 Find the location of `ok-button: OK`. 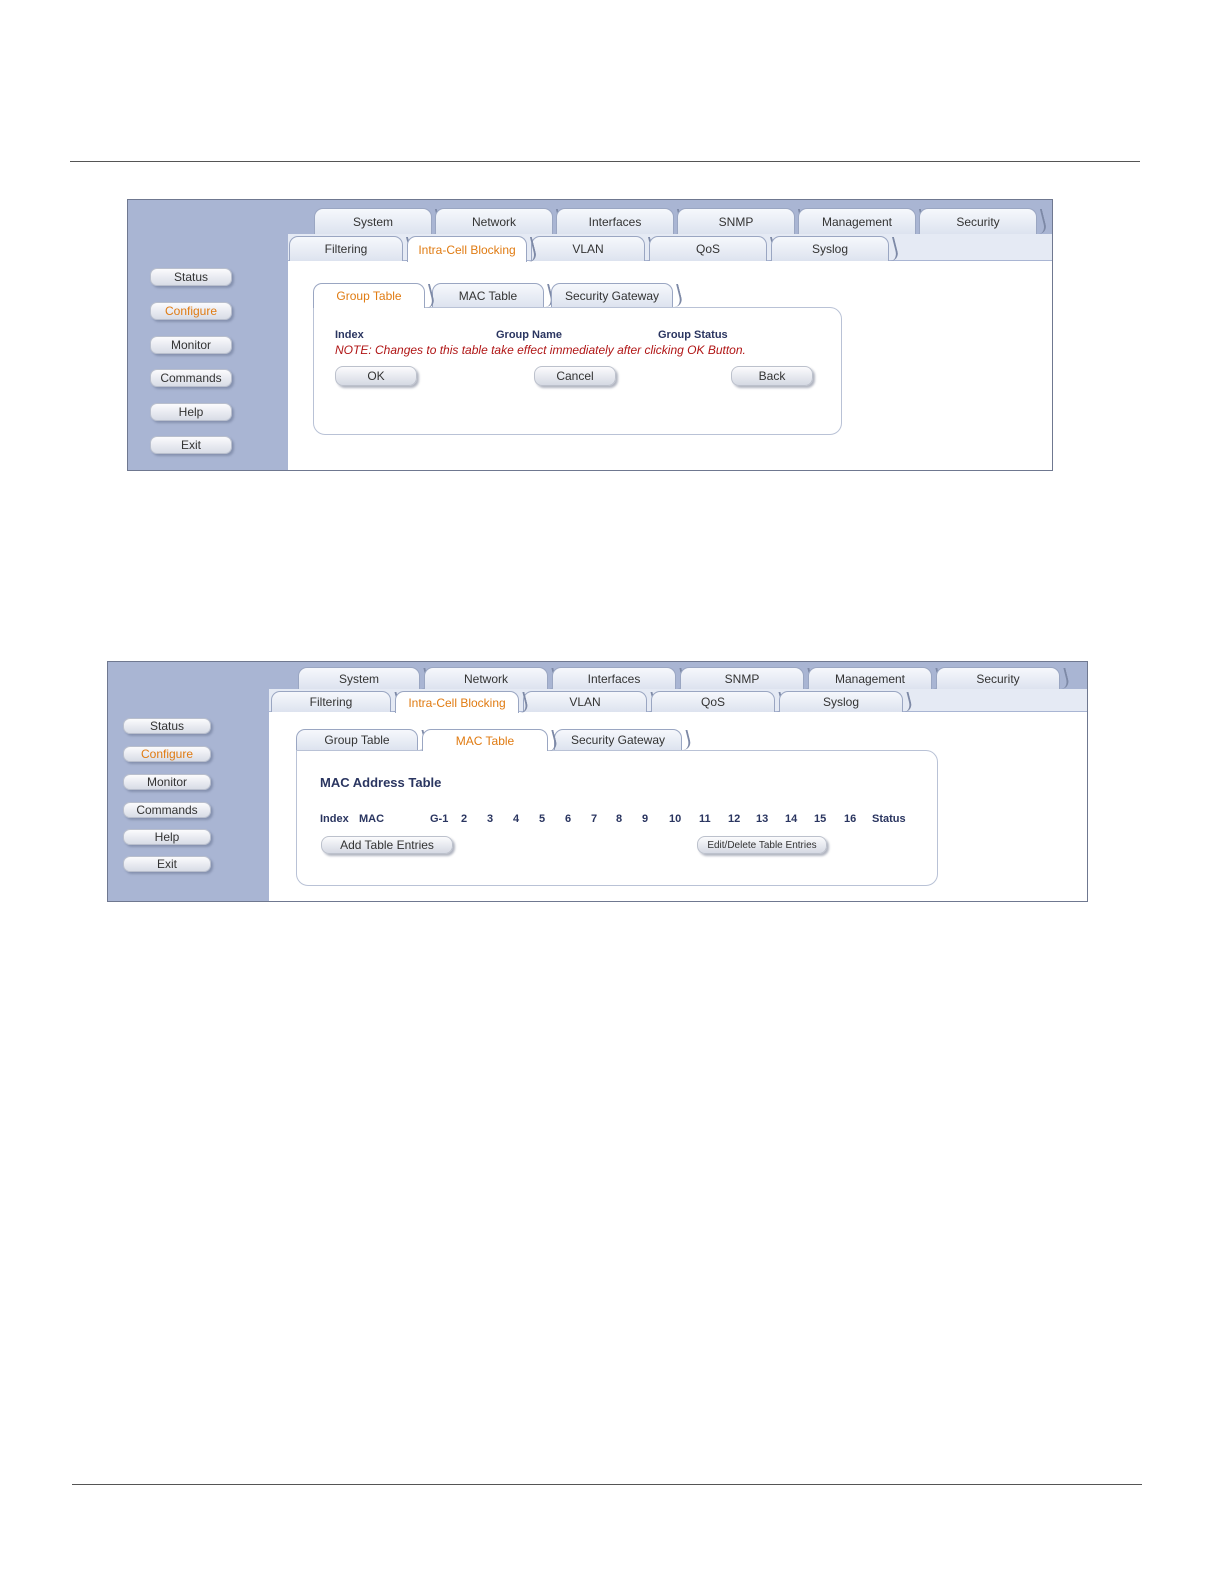

ok-button: OK is located at coordinates (376, 376).